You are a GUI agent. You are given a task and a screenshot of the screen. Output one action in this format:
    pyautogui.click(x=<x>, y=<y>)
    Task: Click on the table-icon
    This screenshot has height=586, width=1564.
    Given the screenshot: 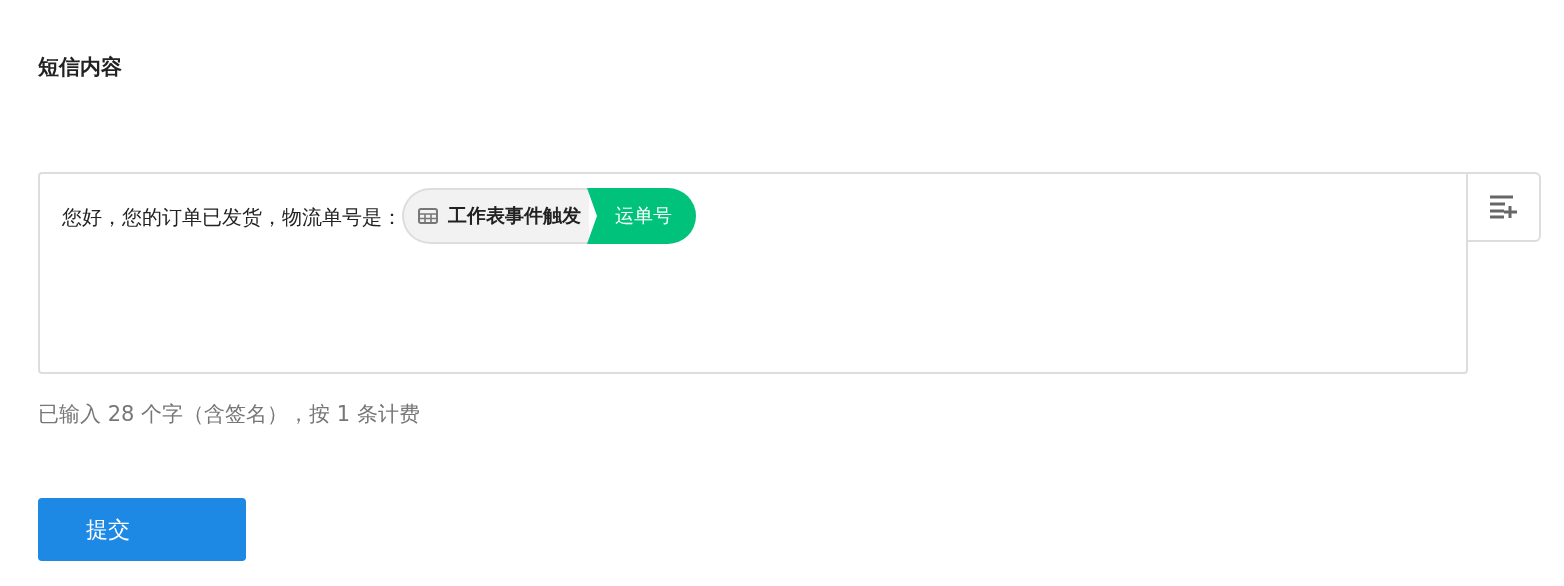 What is the action you would take?
    pyautogui.click(x=428, y=216)
    